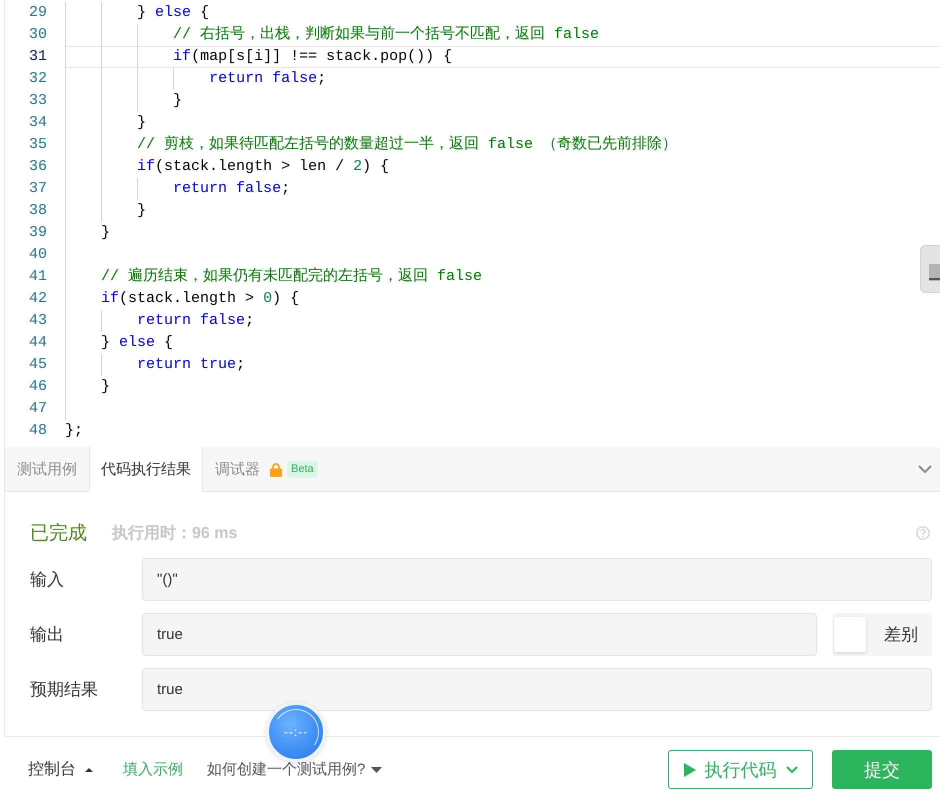 This screenshot has height=790, width=940. I want to click on line-number: 42, so click(37, 299).